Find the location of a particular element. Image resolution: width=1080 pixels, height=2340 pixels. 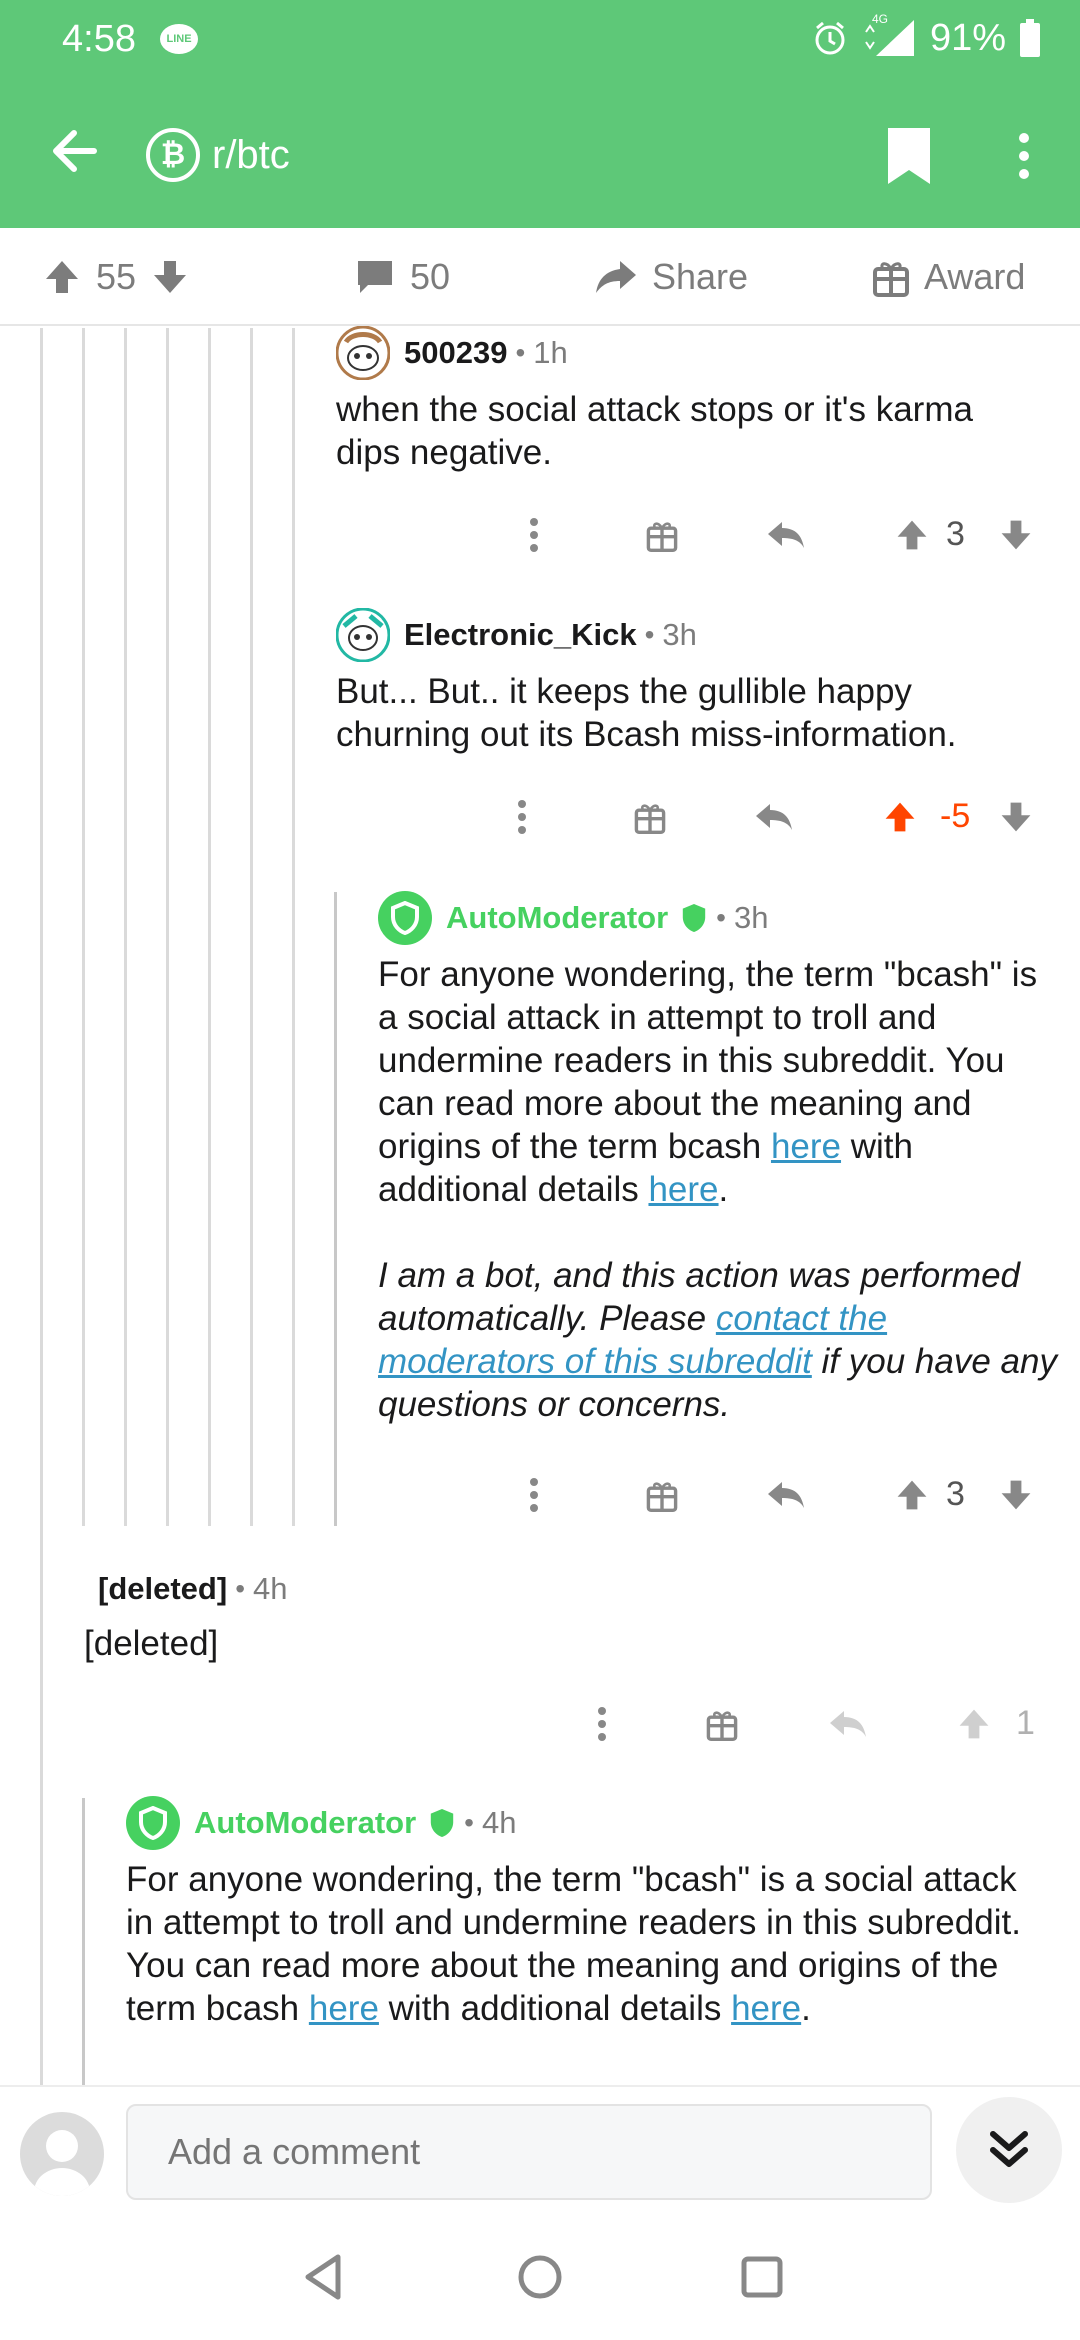

add-comment-input is located at coordinates (529, 2152).